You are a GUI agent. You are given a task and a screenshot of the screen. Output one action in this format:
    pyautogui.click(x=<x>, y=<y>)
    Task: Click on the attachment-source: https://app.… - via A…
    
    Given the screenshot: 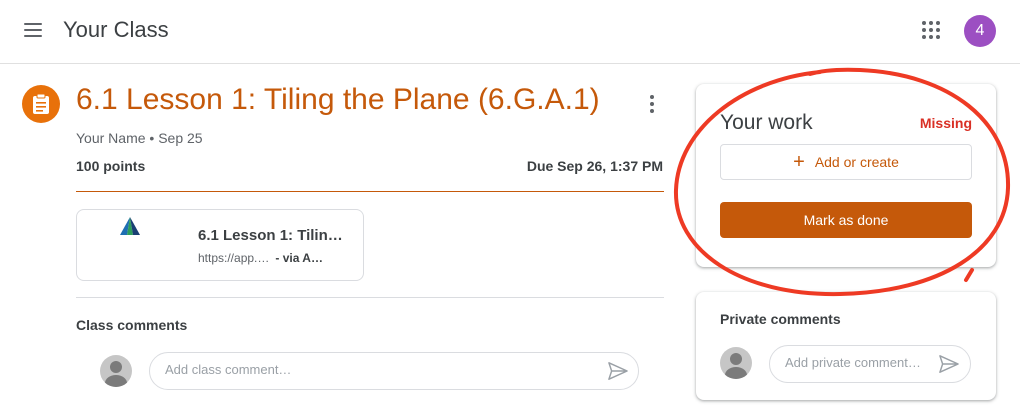 What is the action you would take?
    pyautogui.click(x=260, y=258)
    